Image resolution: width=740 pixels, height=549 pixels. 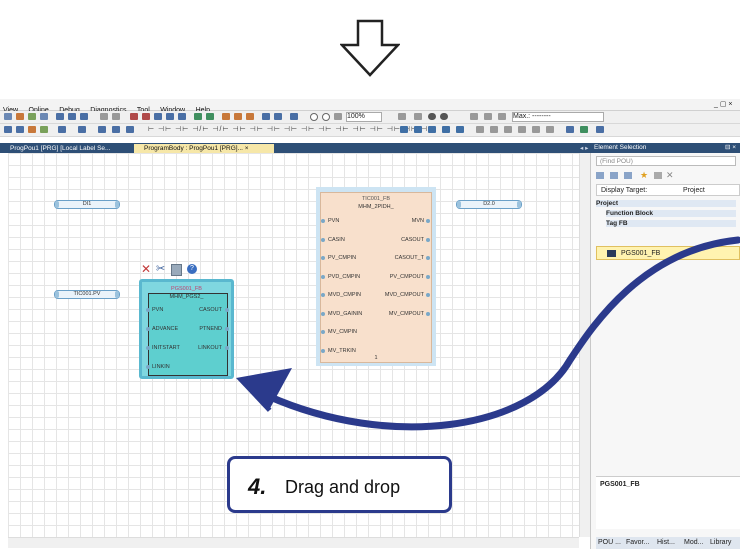 I want to click on callout-text: Drag and drop, so click(x=343, y=487).